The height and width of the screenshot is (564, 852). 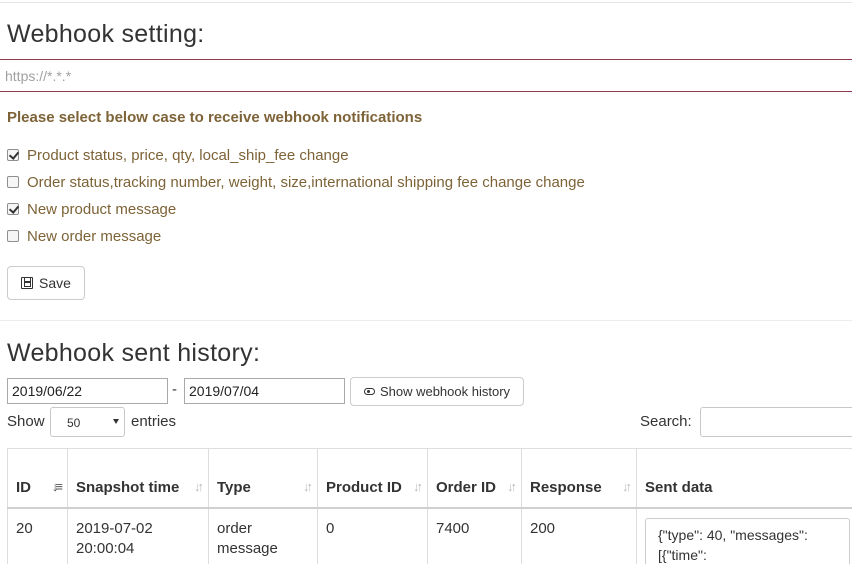 I want to click on show-label: Show, so click(x=26, y=421).